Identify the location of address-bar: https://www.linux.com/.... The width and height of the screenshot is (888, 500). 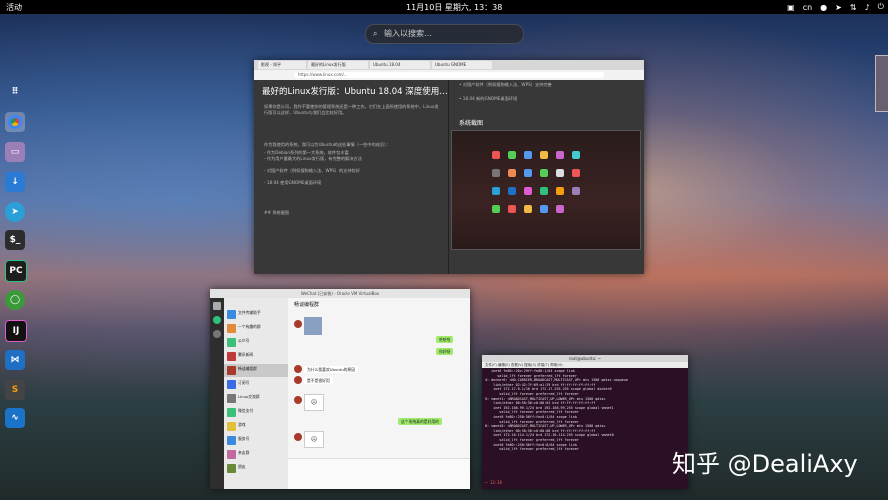
(449, 75).